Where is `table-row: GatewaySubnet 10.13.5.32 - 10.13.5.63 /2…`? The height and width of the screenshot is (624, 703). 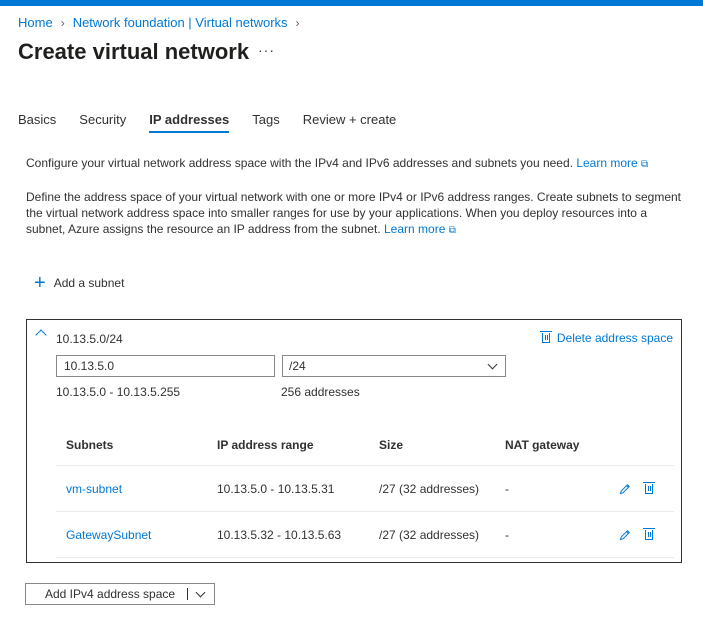 table-row: GatewaySubnet 10.13.5.32 - 10.13.5.63 /2… is located at coordinates (365, 535).